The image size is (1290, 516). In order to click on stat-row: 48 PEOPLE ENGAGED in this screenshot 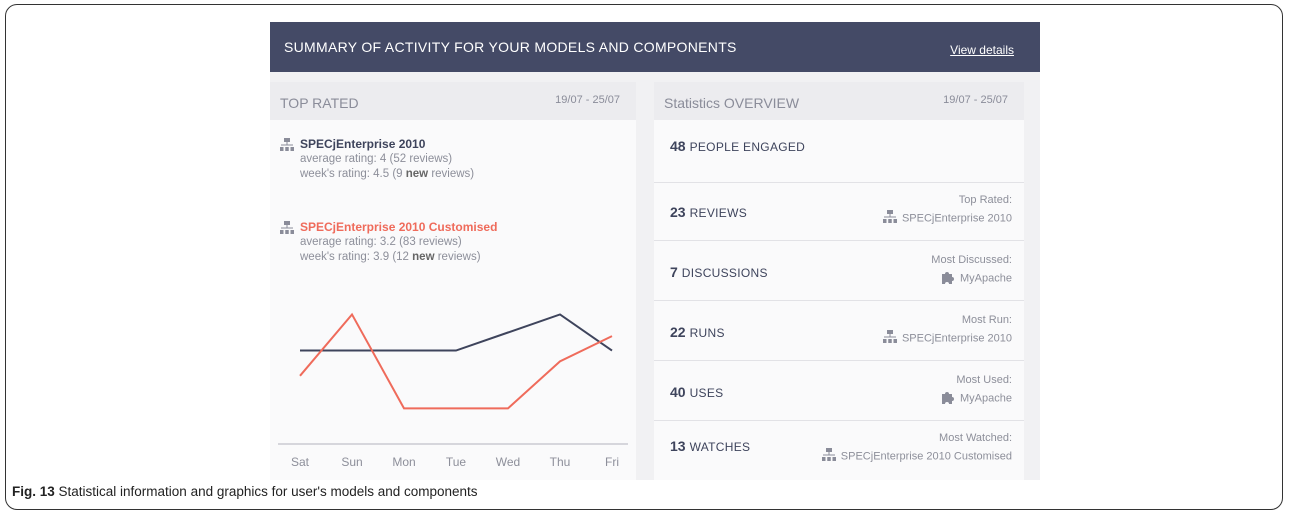, I will do `click(839, 152)`.